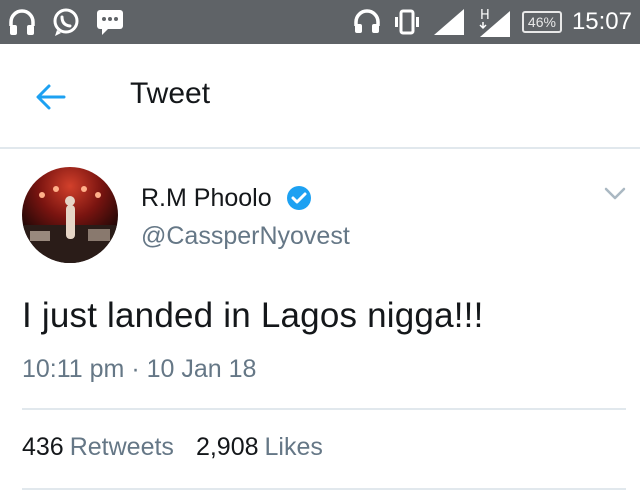 Image resolution: width=640 pixels, height=496 pixels. What do you see at coordinates (43, 447) in the screenshot?
I see `retweets-count: 436` at bounding box center [43, 447].